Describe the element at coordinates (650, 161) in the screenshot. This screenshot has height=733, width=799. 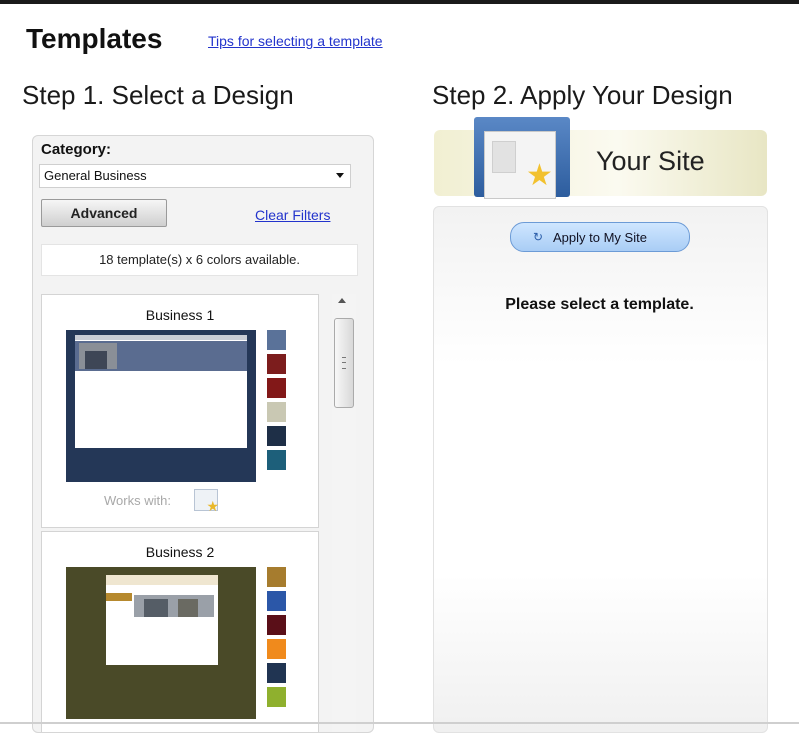
I see `your-site-label: Your Site` at that location.